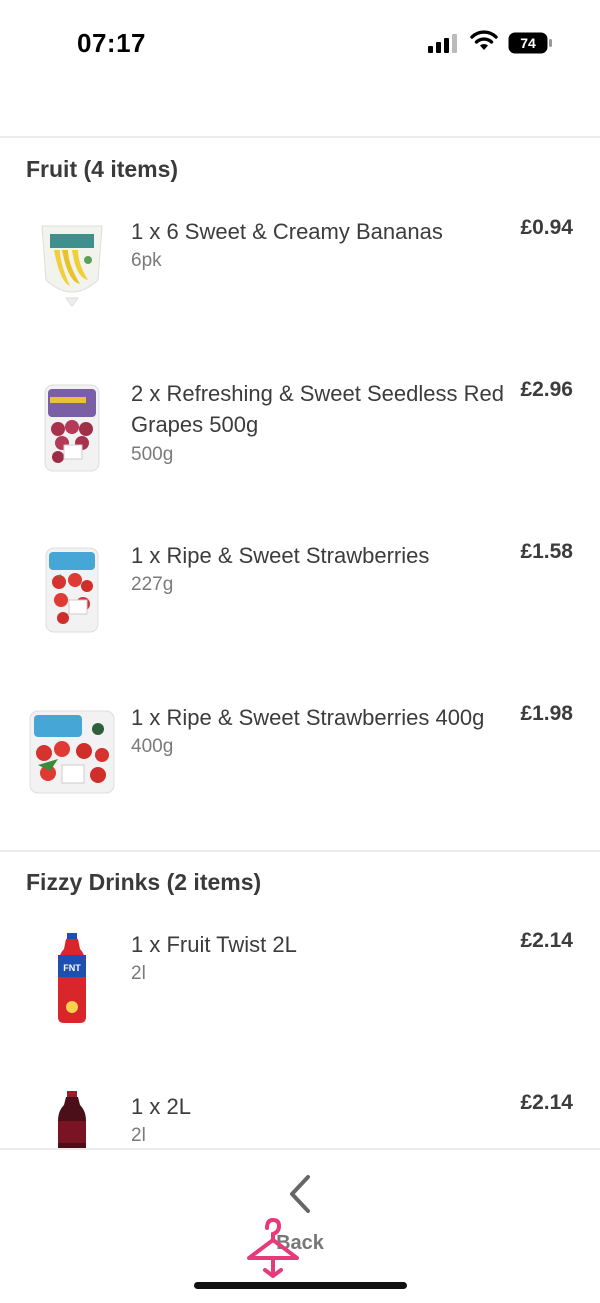  Describe the element at coordinates (300, 999) in the screenshot. I see `list-item: FNT 1 x Fruit Twist 2L 2l £2.14` at that location.